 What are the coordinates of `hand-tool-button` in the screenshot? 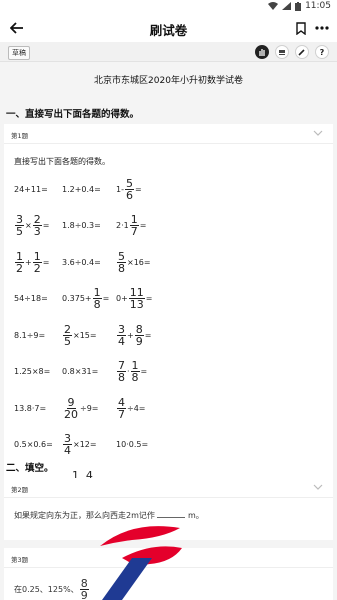 It's located at (262, 52).